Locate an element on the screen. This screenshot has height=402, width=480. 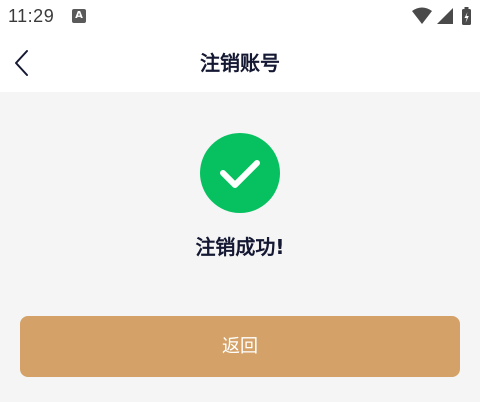
return-button: 返回 is located at coordinates (240, 346).